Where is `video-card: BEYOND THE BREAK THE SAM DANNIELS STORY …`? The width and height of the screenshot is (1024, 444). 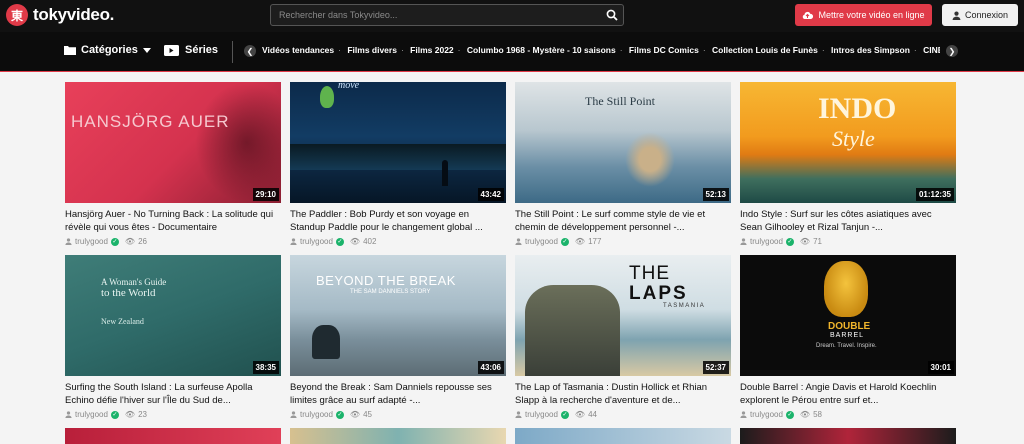 video-card: BEYOND THE BREAK THE SAM DANNIELS STORY … is located at coordinates (398, 337).